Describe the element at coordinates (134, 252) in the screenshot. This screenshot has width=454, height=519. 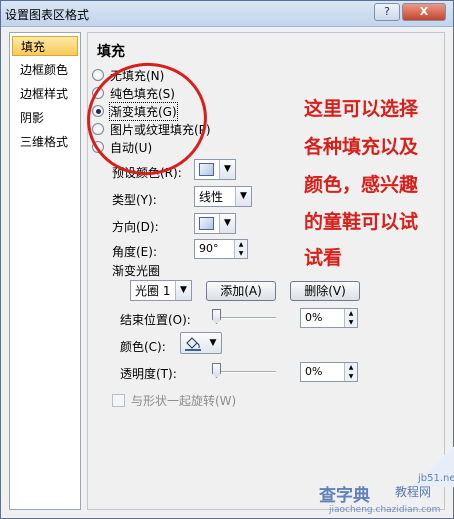
I see `angle-label: 角度(E):` at that location.